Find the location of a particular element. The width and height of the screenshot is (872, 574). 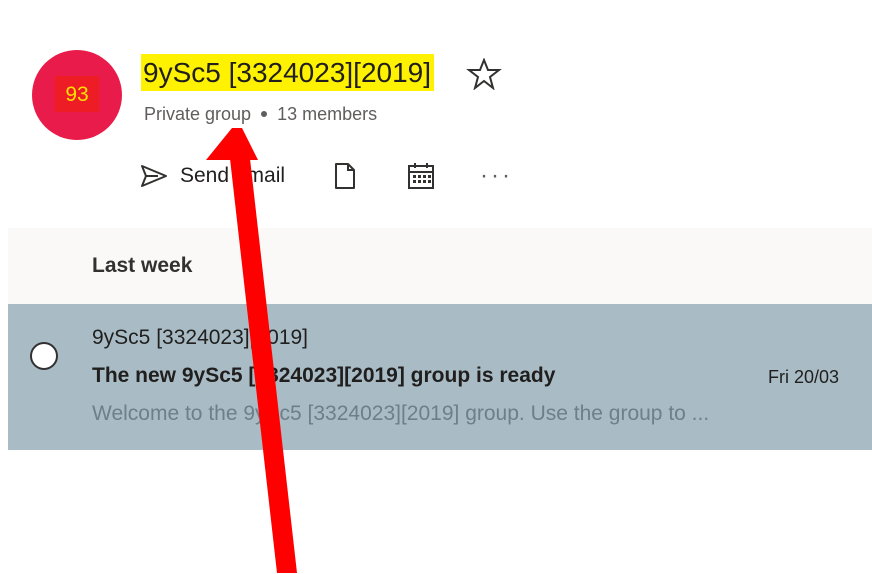

message-date: Fri 20/03 is located at coordinates (804, 377).